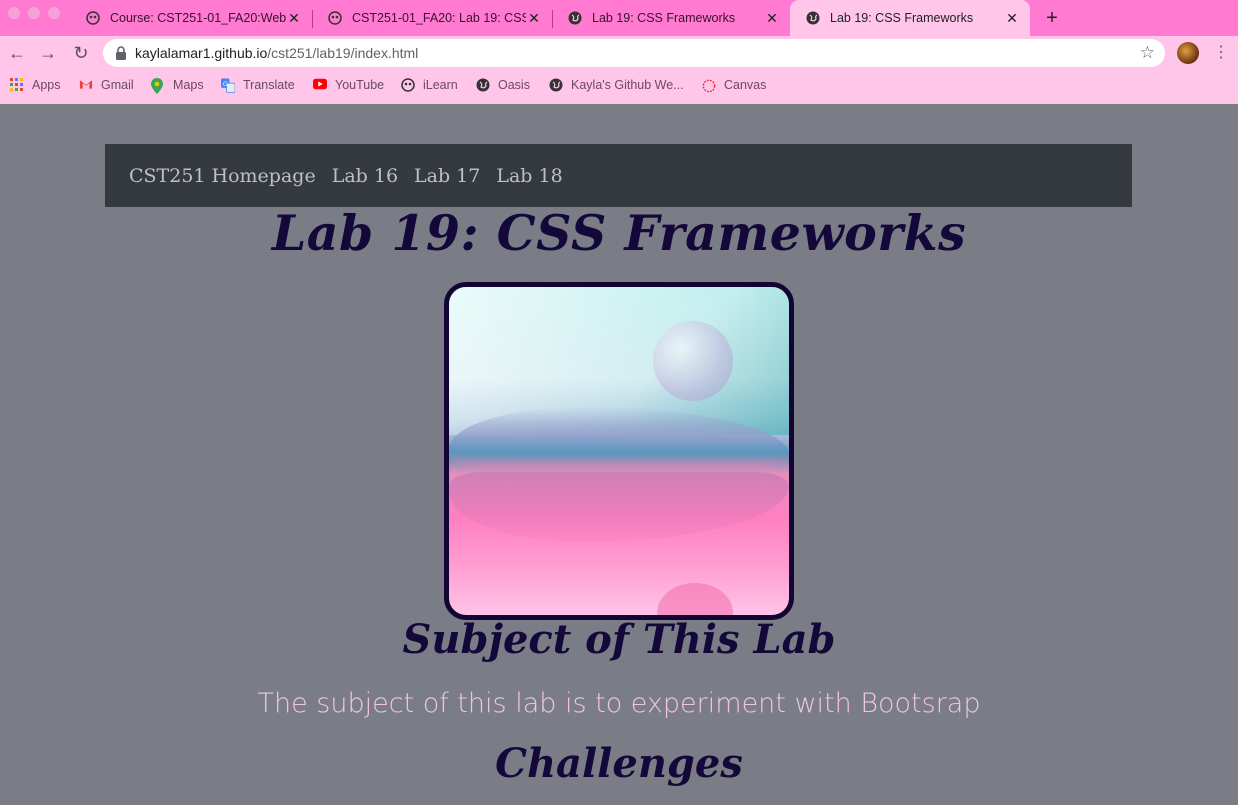 The width and height of the screenshot is (1238, 805). What do you see at coordinates (1052, 18) in the screenshot?
I see `new-tab-button: +` at bounding box center [1052, 18].